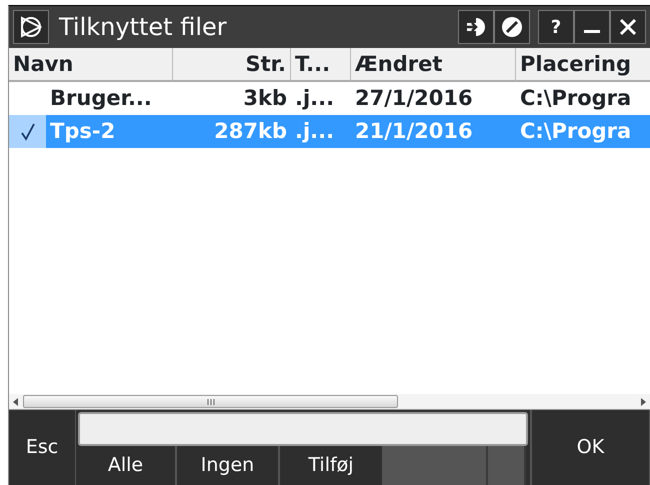 This screenshot has width=650, height=485. I want to click on table-cell: Tps-2, so click(109, 131).